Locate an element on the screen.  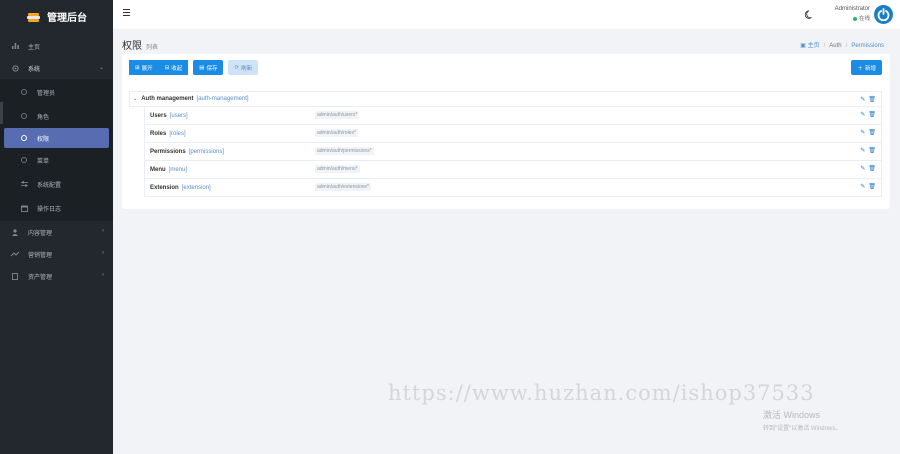
watermark-text: https://www.huzhan.com/ishop37533 is located at coordinates (601, 393).